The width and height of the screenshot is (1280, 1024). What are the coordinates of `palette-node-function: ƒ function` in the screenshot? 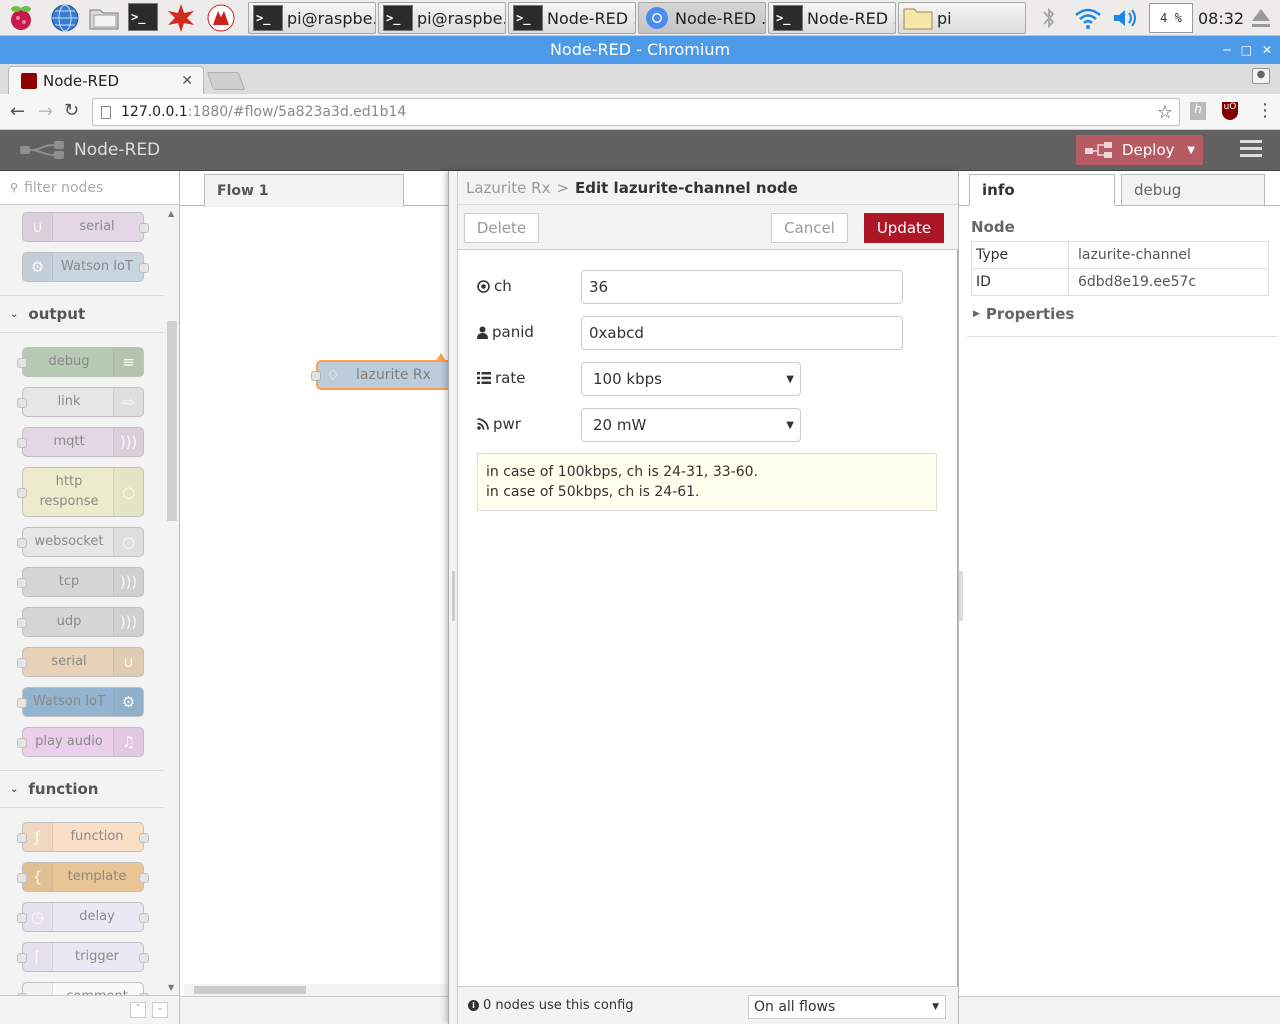 It's located at (83, 837).